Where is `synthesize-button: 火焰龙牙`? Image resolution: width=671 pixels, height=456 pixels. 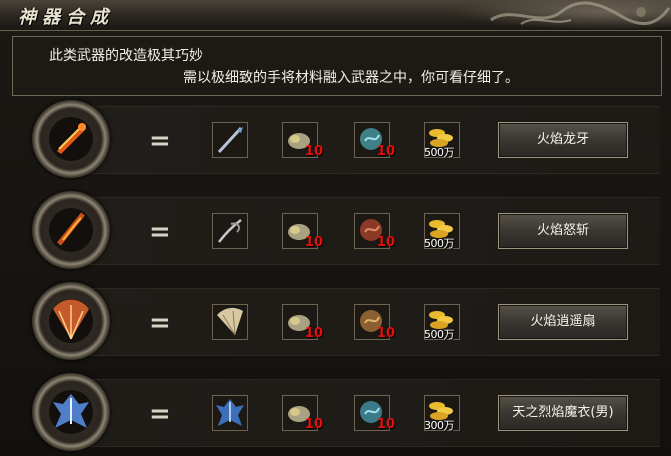 synthesize-button: 火焰龙牙 is located at coordinates (563, 140).